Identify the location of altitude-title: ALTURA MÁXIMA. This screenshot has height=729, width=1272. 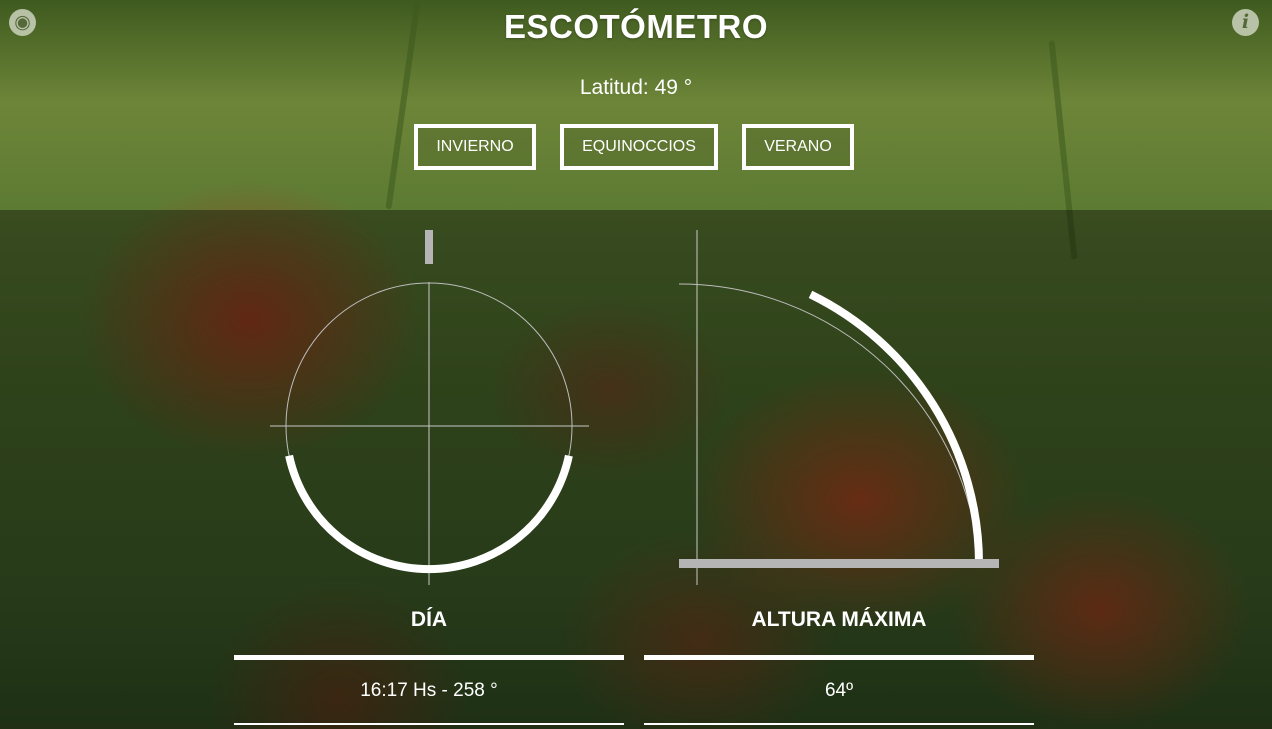
(839, 619).